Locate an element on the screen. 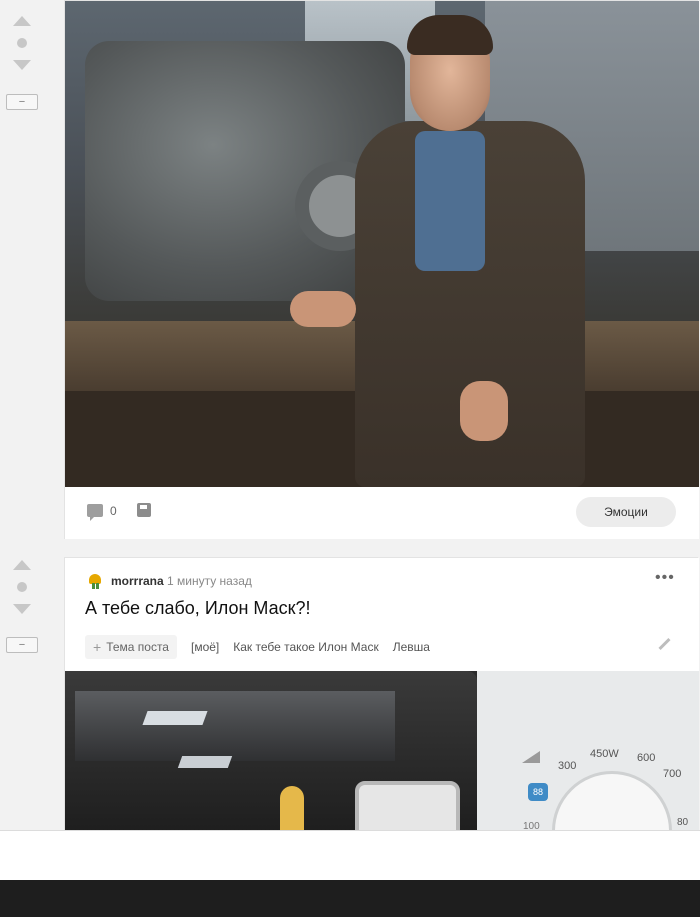 Image resolution: width=700 pixels, height=917 pixels. tag-topic-button: + Тема поста is located at coordinates (131, 647).